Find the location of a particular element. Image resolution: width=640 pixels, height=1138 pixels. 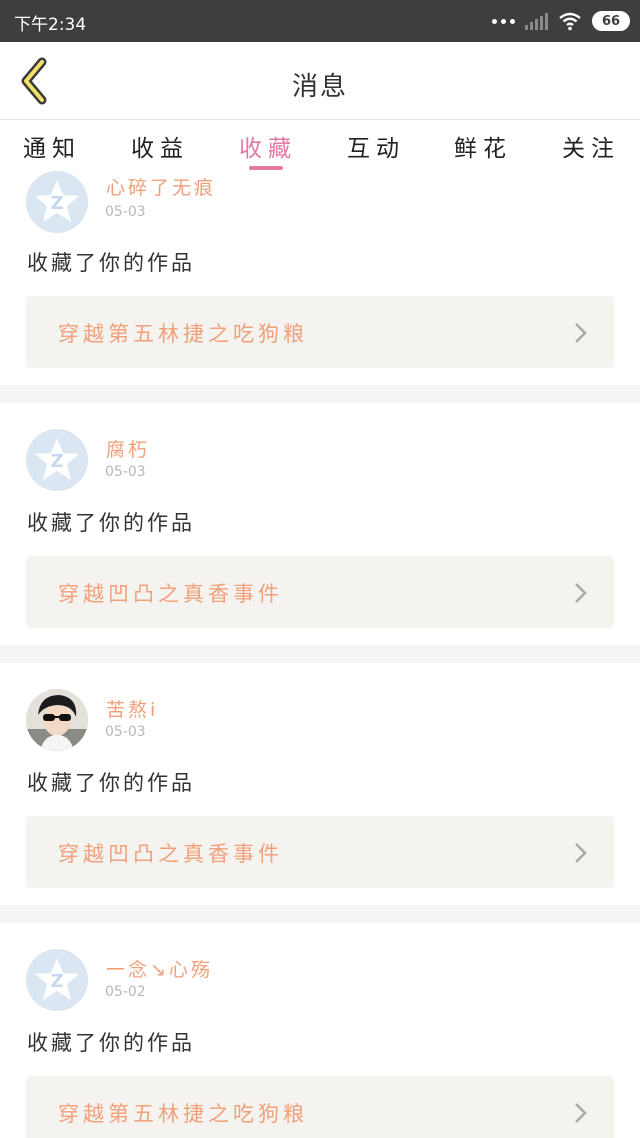

user-name: 苦熬i is located at coordinates (132, 708).